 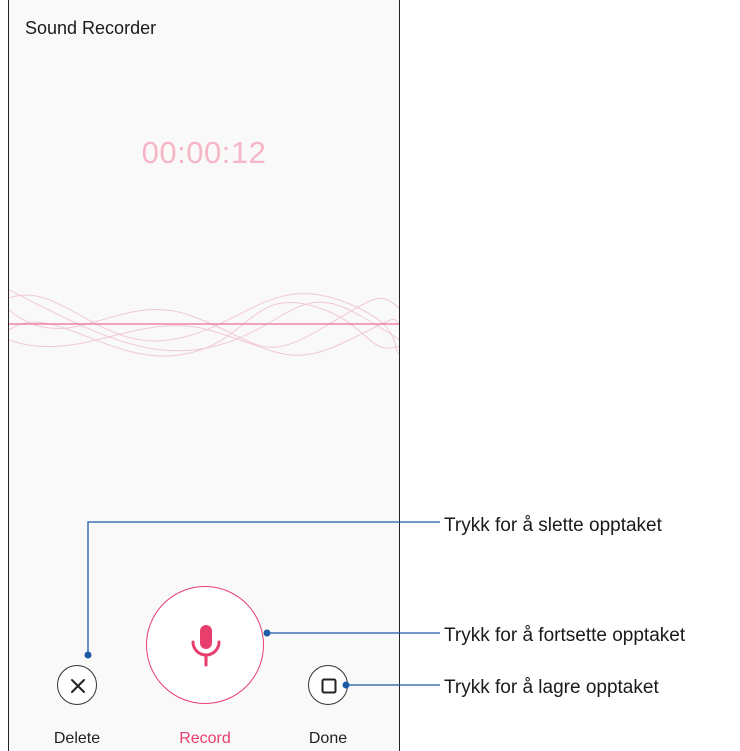 What do you see at coordinates (91, 28) in the screenshot?
I see `app-title: Sound Recorder` at bounding box center [91, 28].